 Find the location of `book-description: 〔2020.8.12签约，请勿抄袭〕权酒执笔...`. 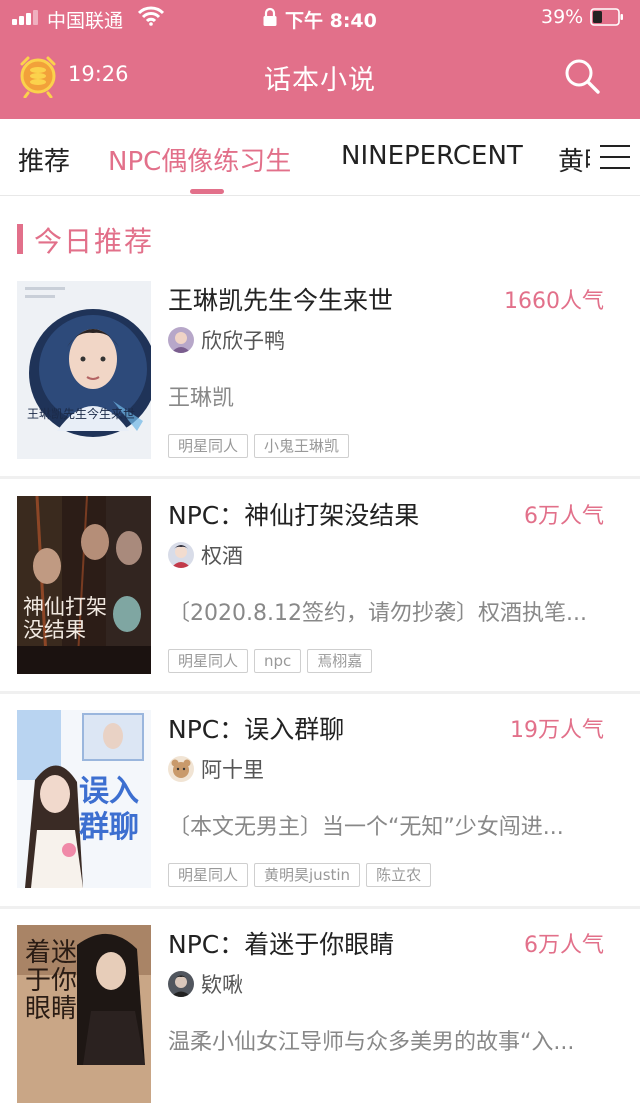

book-description: 〔2020.8.12签约，请勿抄袭〕权酒执笔... is located at coordinates (377, 613).